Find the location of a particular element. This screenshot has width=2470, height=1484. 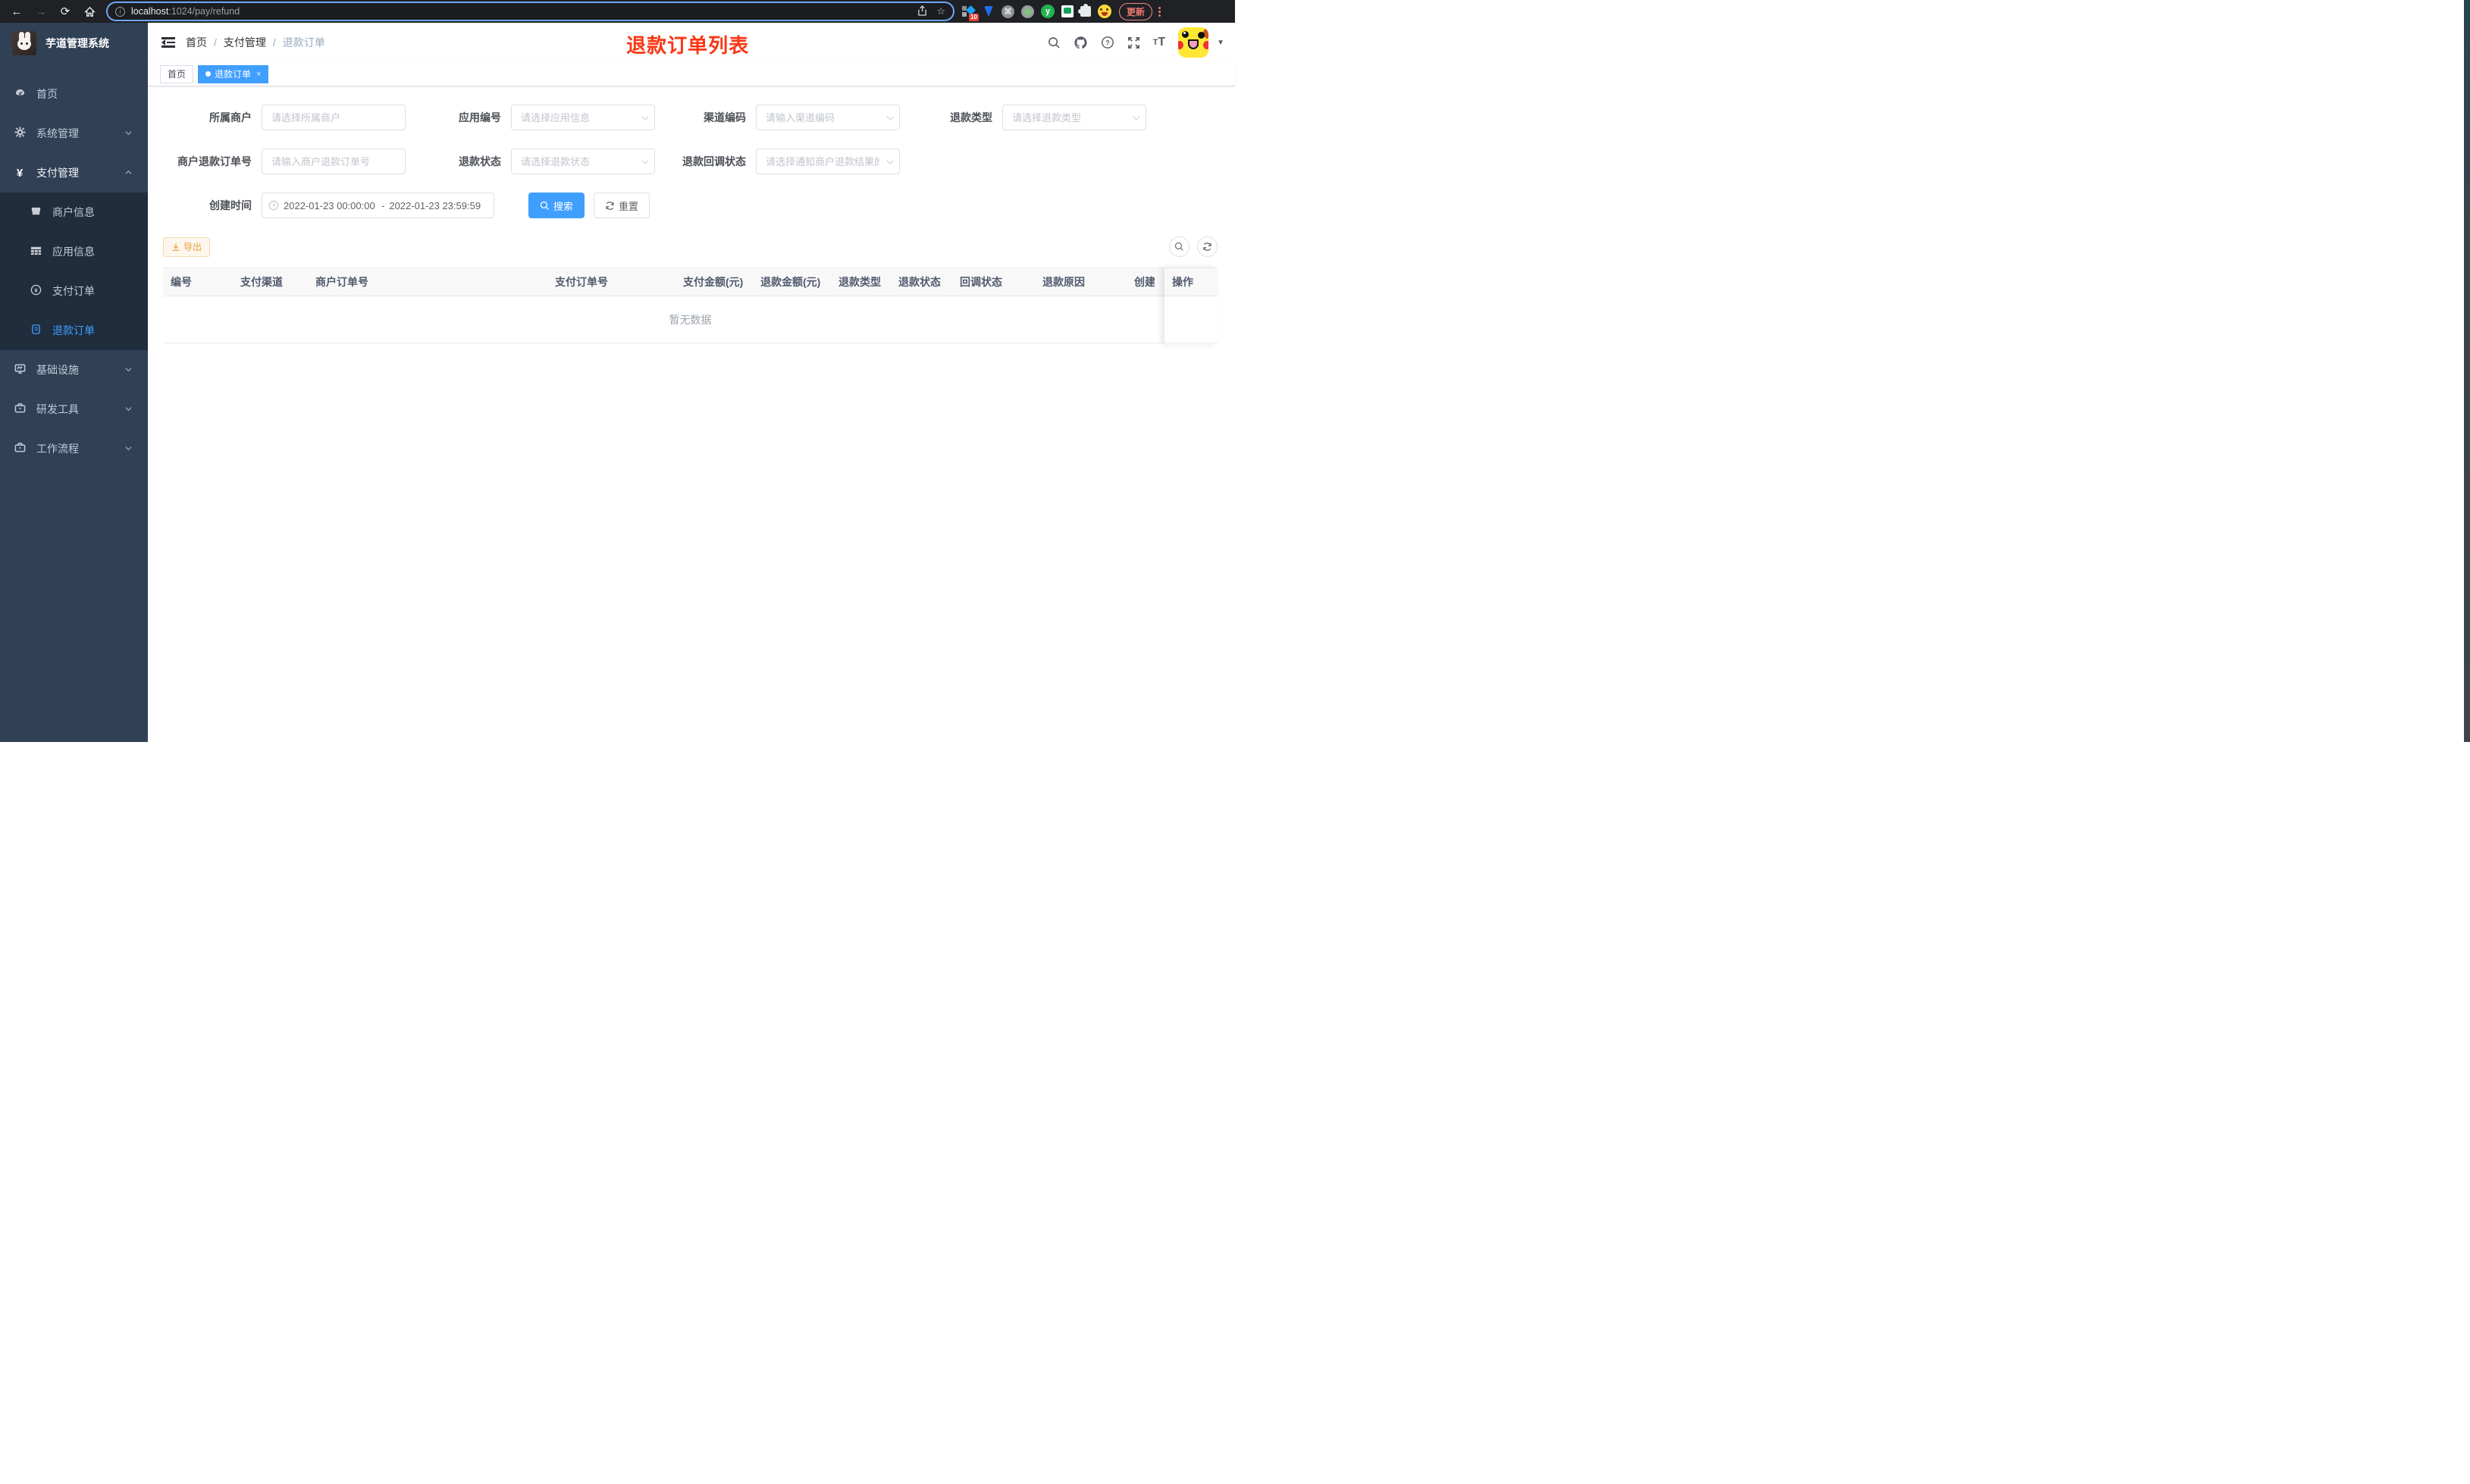

sidebar-item-devtools: 研发工具 is located at coordinates (74, 410).